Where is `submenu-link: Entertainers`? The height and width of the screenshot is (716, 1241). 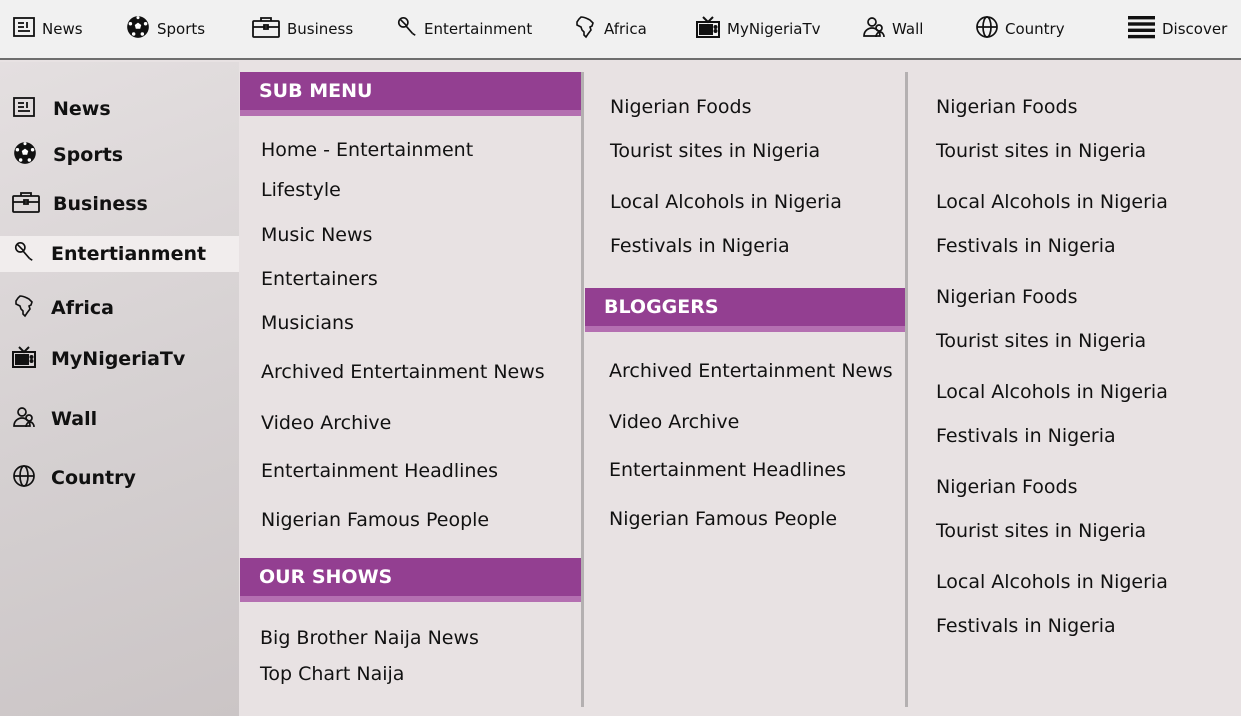 submenu-link: Entertainers is located at coordinates (319, 279).